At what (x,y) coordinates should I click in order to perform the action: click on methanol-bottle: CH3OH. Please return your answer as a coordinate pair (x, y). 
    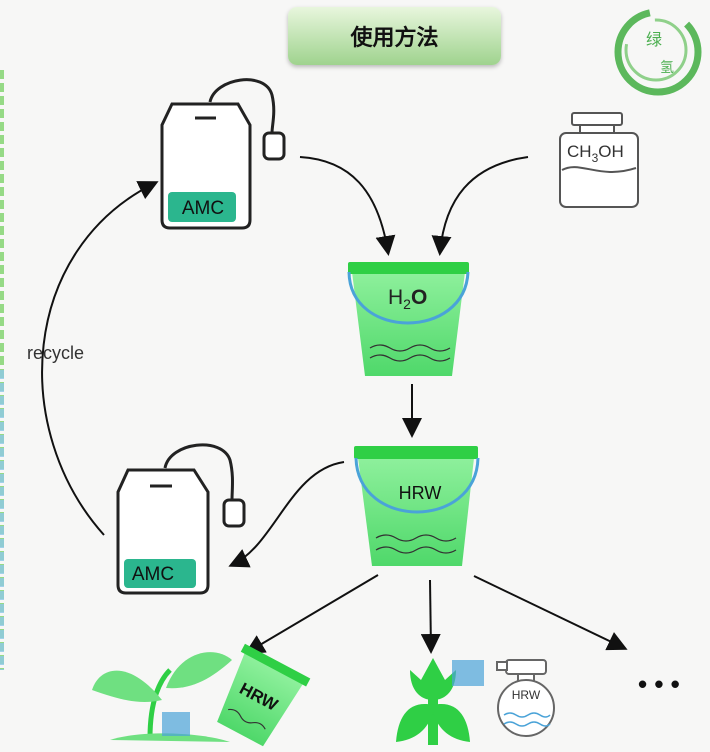
    Looking at the image, I should click on (599, 160).